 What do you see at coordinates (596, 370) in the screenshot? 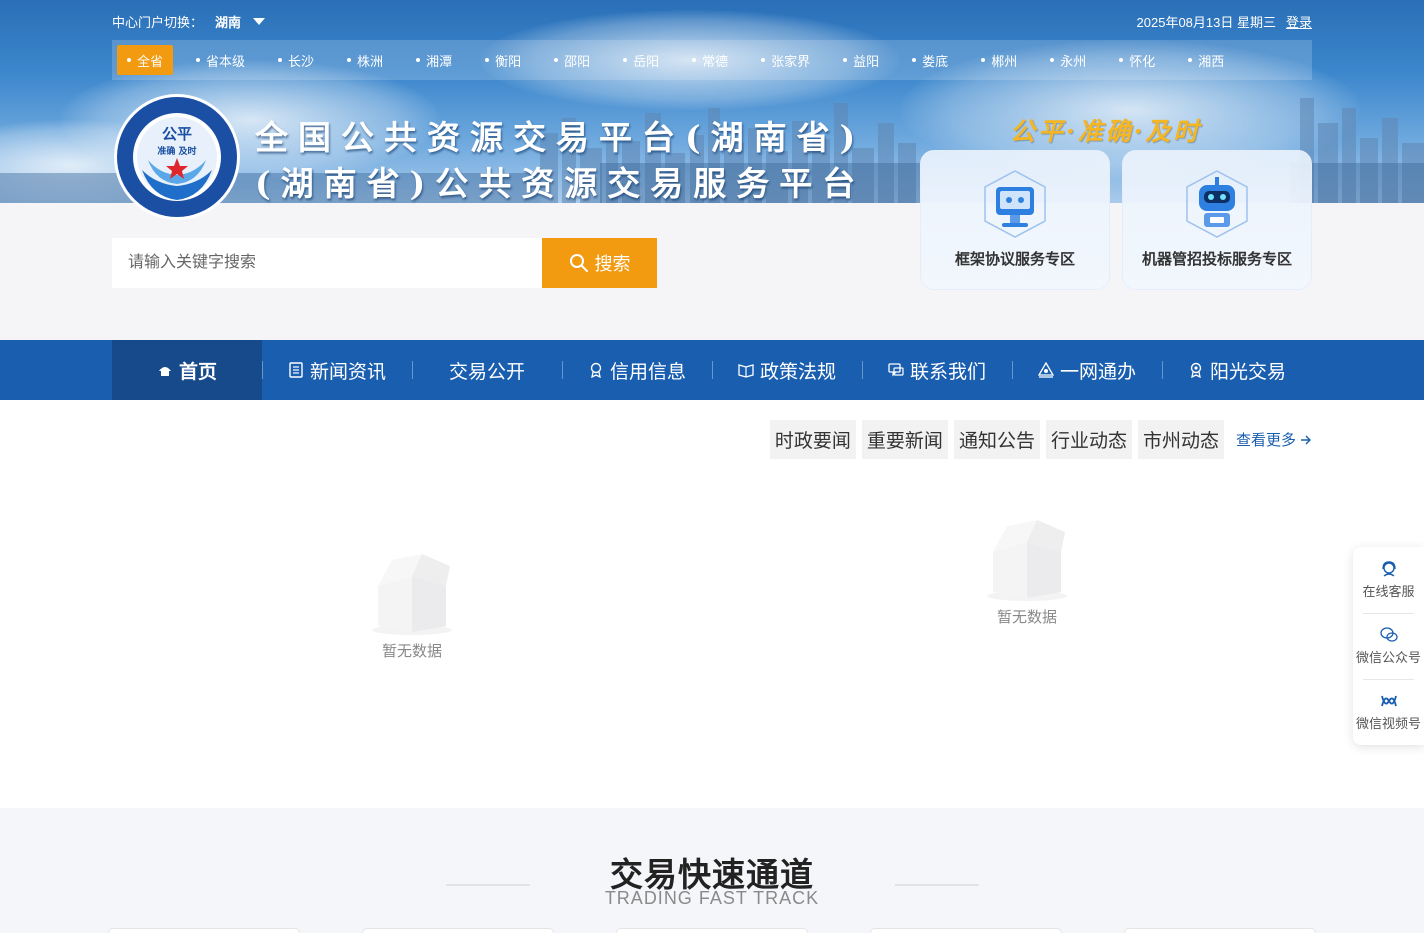
I see `badge-icon` at bounding box center [596, 370].